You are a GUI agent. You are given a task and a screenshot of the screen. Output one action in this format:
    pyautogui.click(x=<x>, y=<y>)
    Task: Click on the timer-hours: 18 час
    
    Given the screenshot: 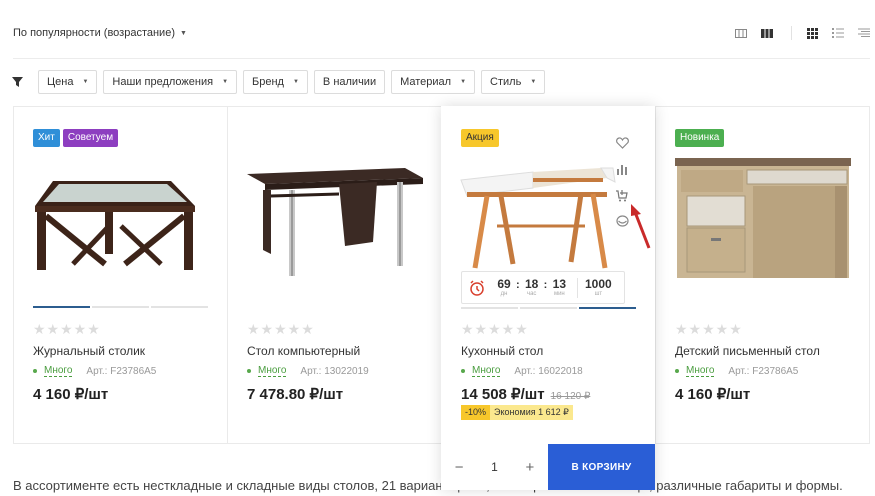 What is the action you would take?
    pyautogui.click(x=531, y=286)
    